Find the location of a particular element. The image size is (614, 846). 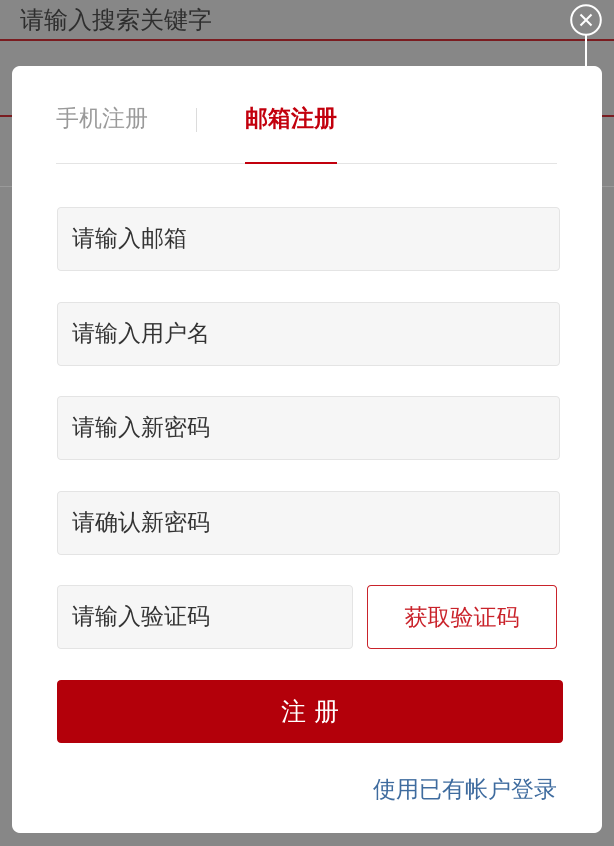

input-field: 请输入邮箱 is located at coordinates (308, 239).